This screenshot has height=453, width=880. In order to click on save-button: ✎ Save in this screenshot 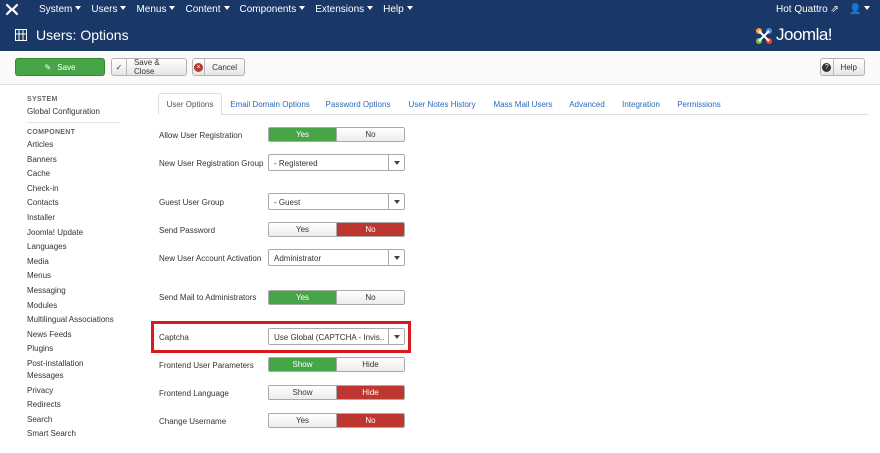, I will do `click(60, 67)`.